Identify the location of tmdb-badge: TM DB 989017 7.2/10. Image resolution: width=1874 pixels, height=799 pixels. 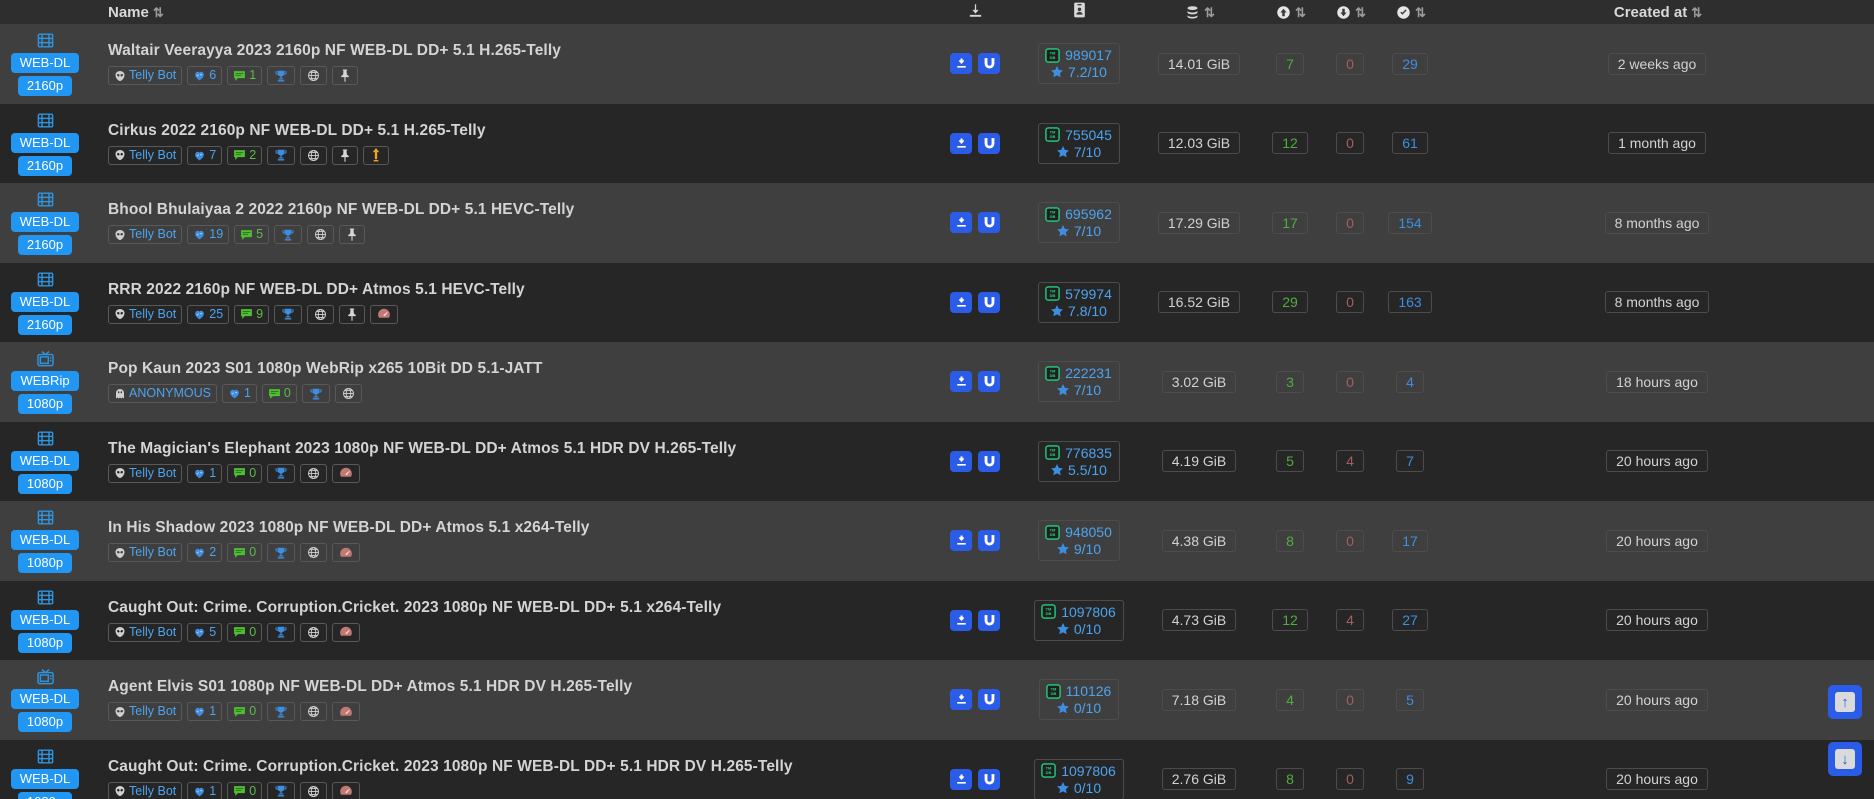
(1079, 64).